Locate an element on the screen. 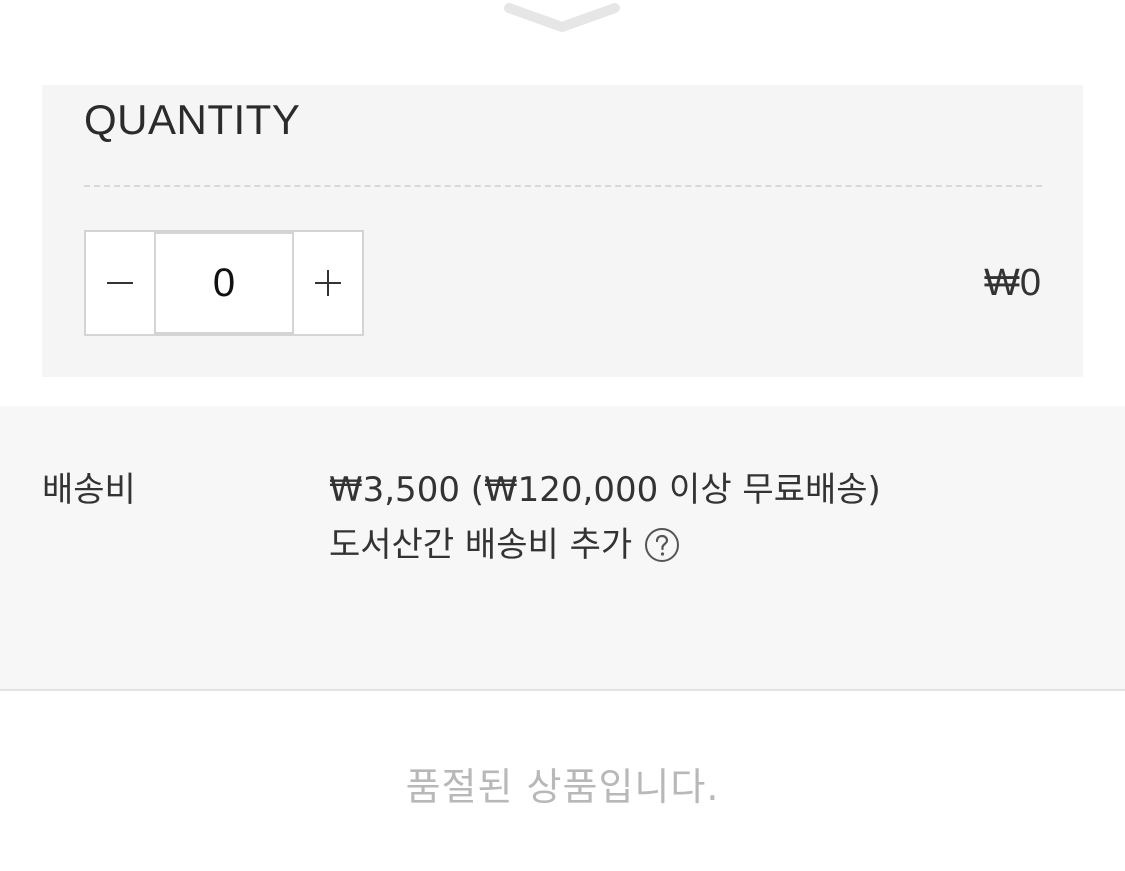  increment-button is located at coordinates (328, 283).